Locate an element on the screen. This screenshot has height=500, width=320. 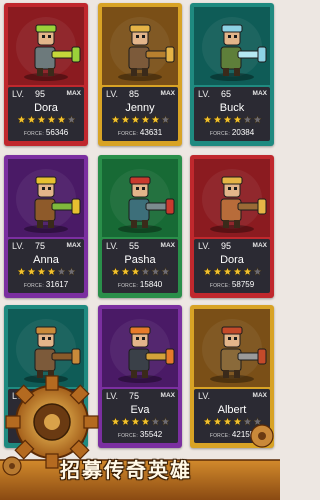
force-stat: FORCE: 15840 is located at coordinates (140, 284).